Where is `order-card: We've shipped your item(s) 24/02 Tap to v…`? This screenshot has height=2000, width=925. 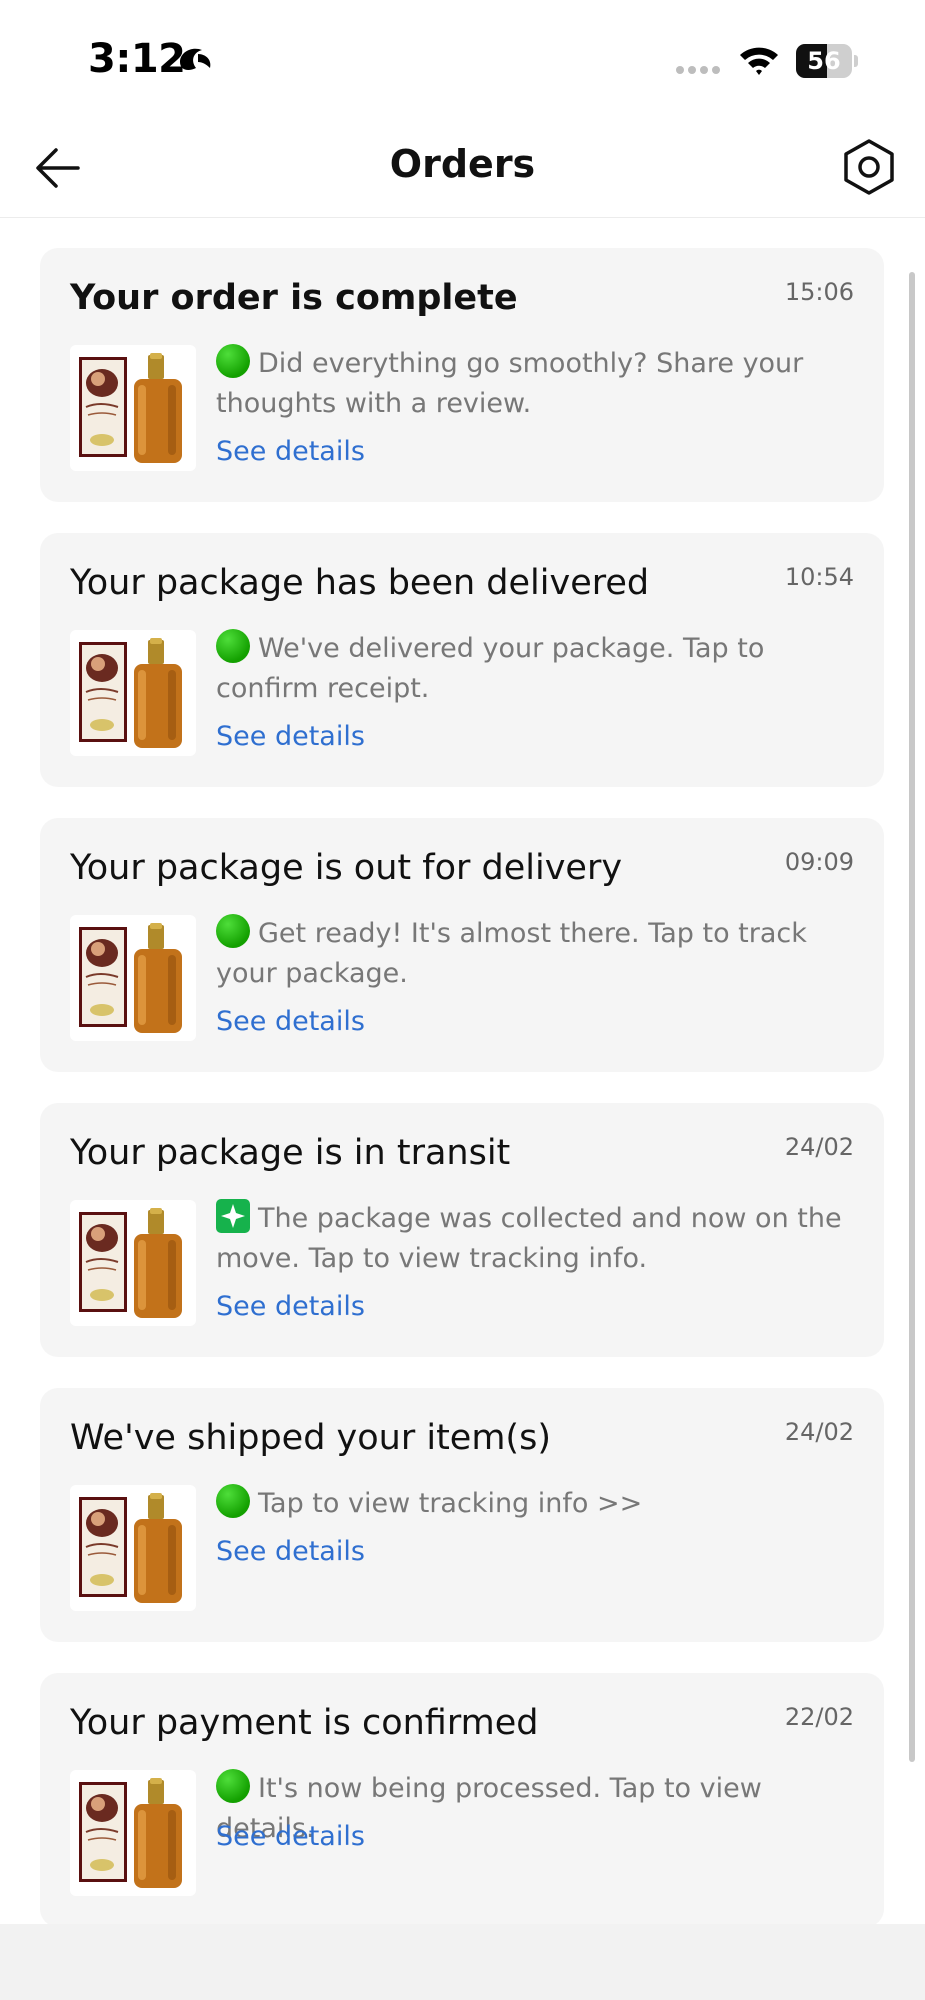 order-card: We've shipped your item(s) 24/02 Tap to v… is located at coordinates (462, 1515).